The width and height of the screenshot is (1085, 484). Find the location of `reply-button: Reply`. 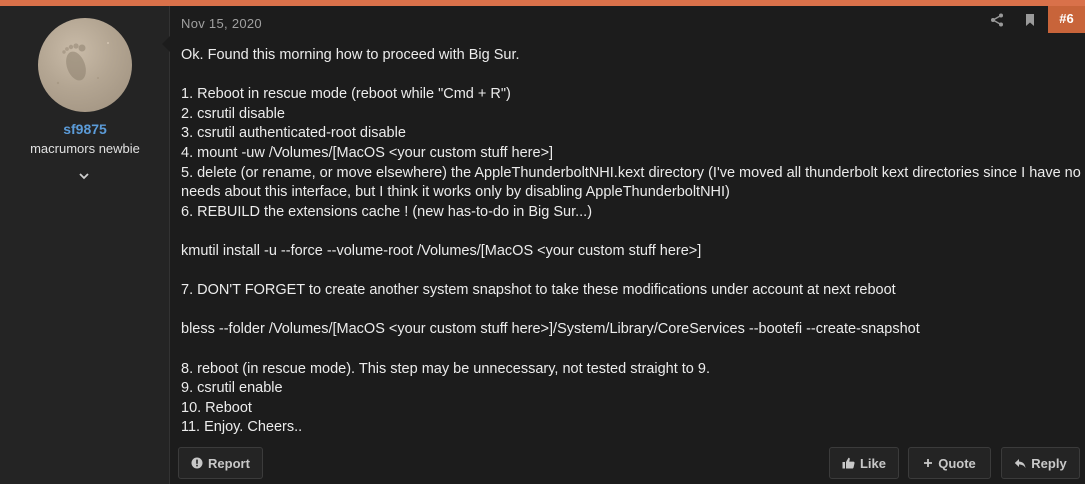

reply-button: Reply is located at coordinates (1040, 463).